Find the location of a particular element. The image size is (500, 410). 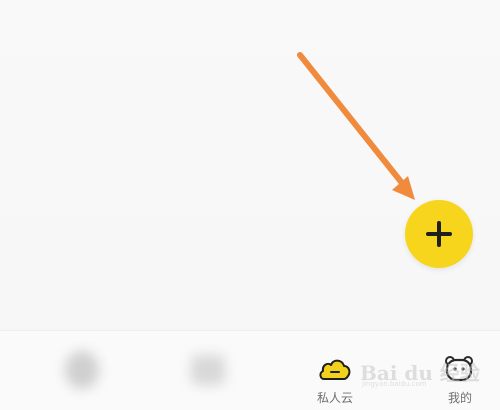

nav-item-label: 我的 is located at coordinates (459, 398).